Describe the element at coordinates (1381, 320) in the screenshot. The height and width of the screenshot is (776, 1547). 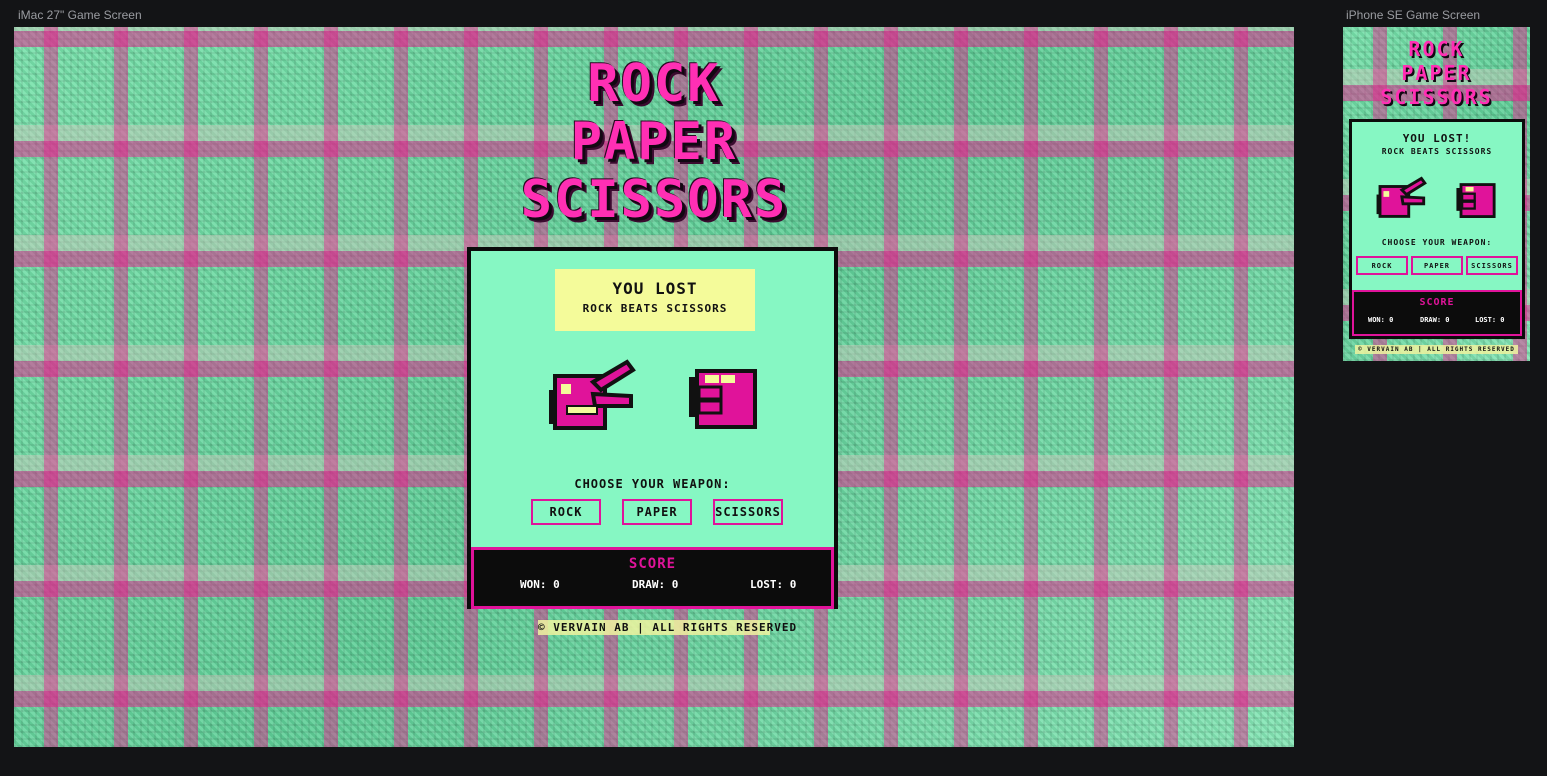
I see `mobile-score-won: WON: 0` at that location.